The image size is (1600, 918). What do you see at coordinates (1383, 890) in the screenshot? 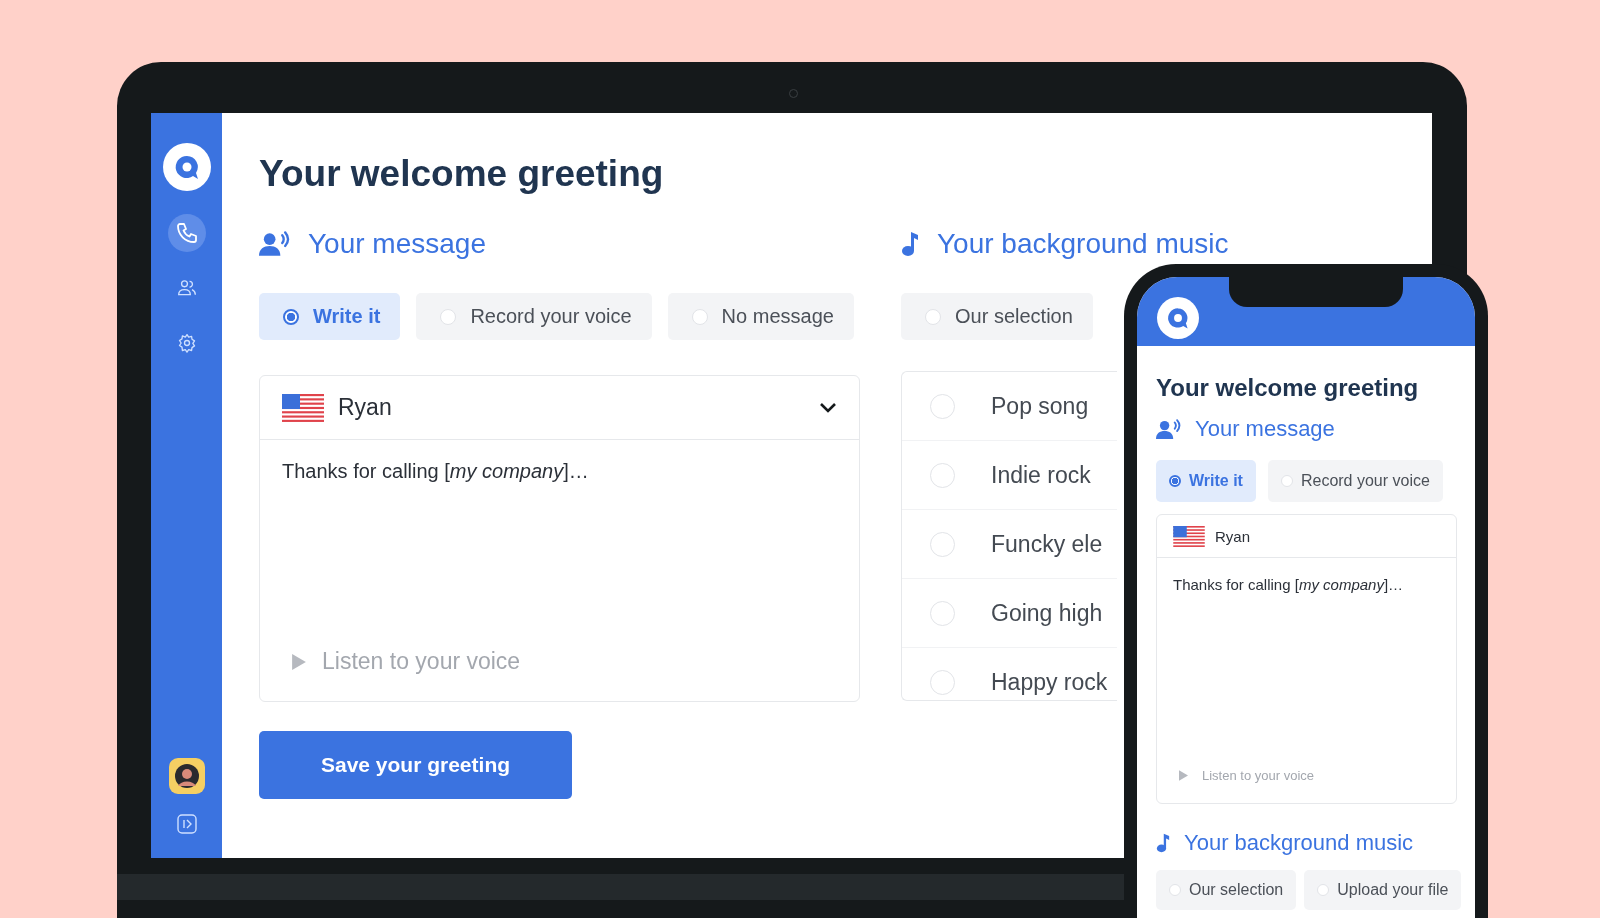
I see `option-tab: Upload your file` at bounding box center [1383, 890].